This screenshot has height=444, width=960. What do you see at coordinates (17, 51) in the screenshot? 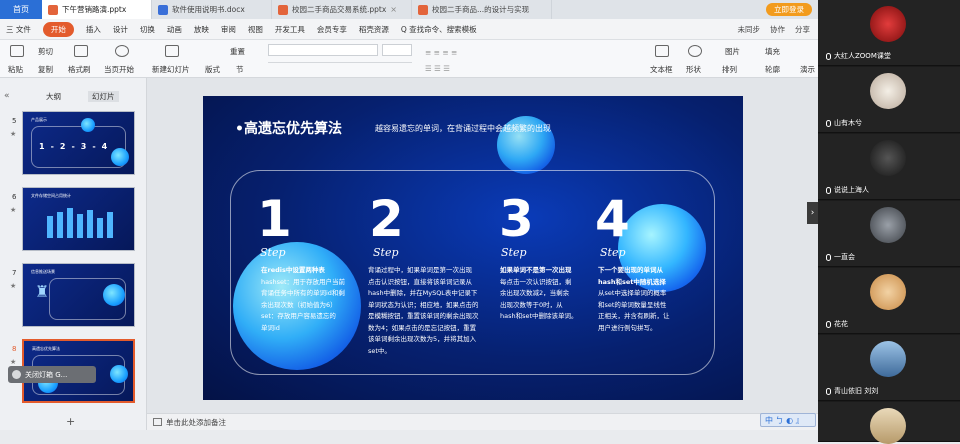
I see `paste-icon` at bounding box center [17, 51].